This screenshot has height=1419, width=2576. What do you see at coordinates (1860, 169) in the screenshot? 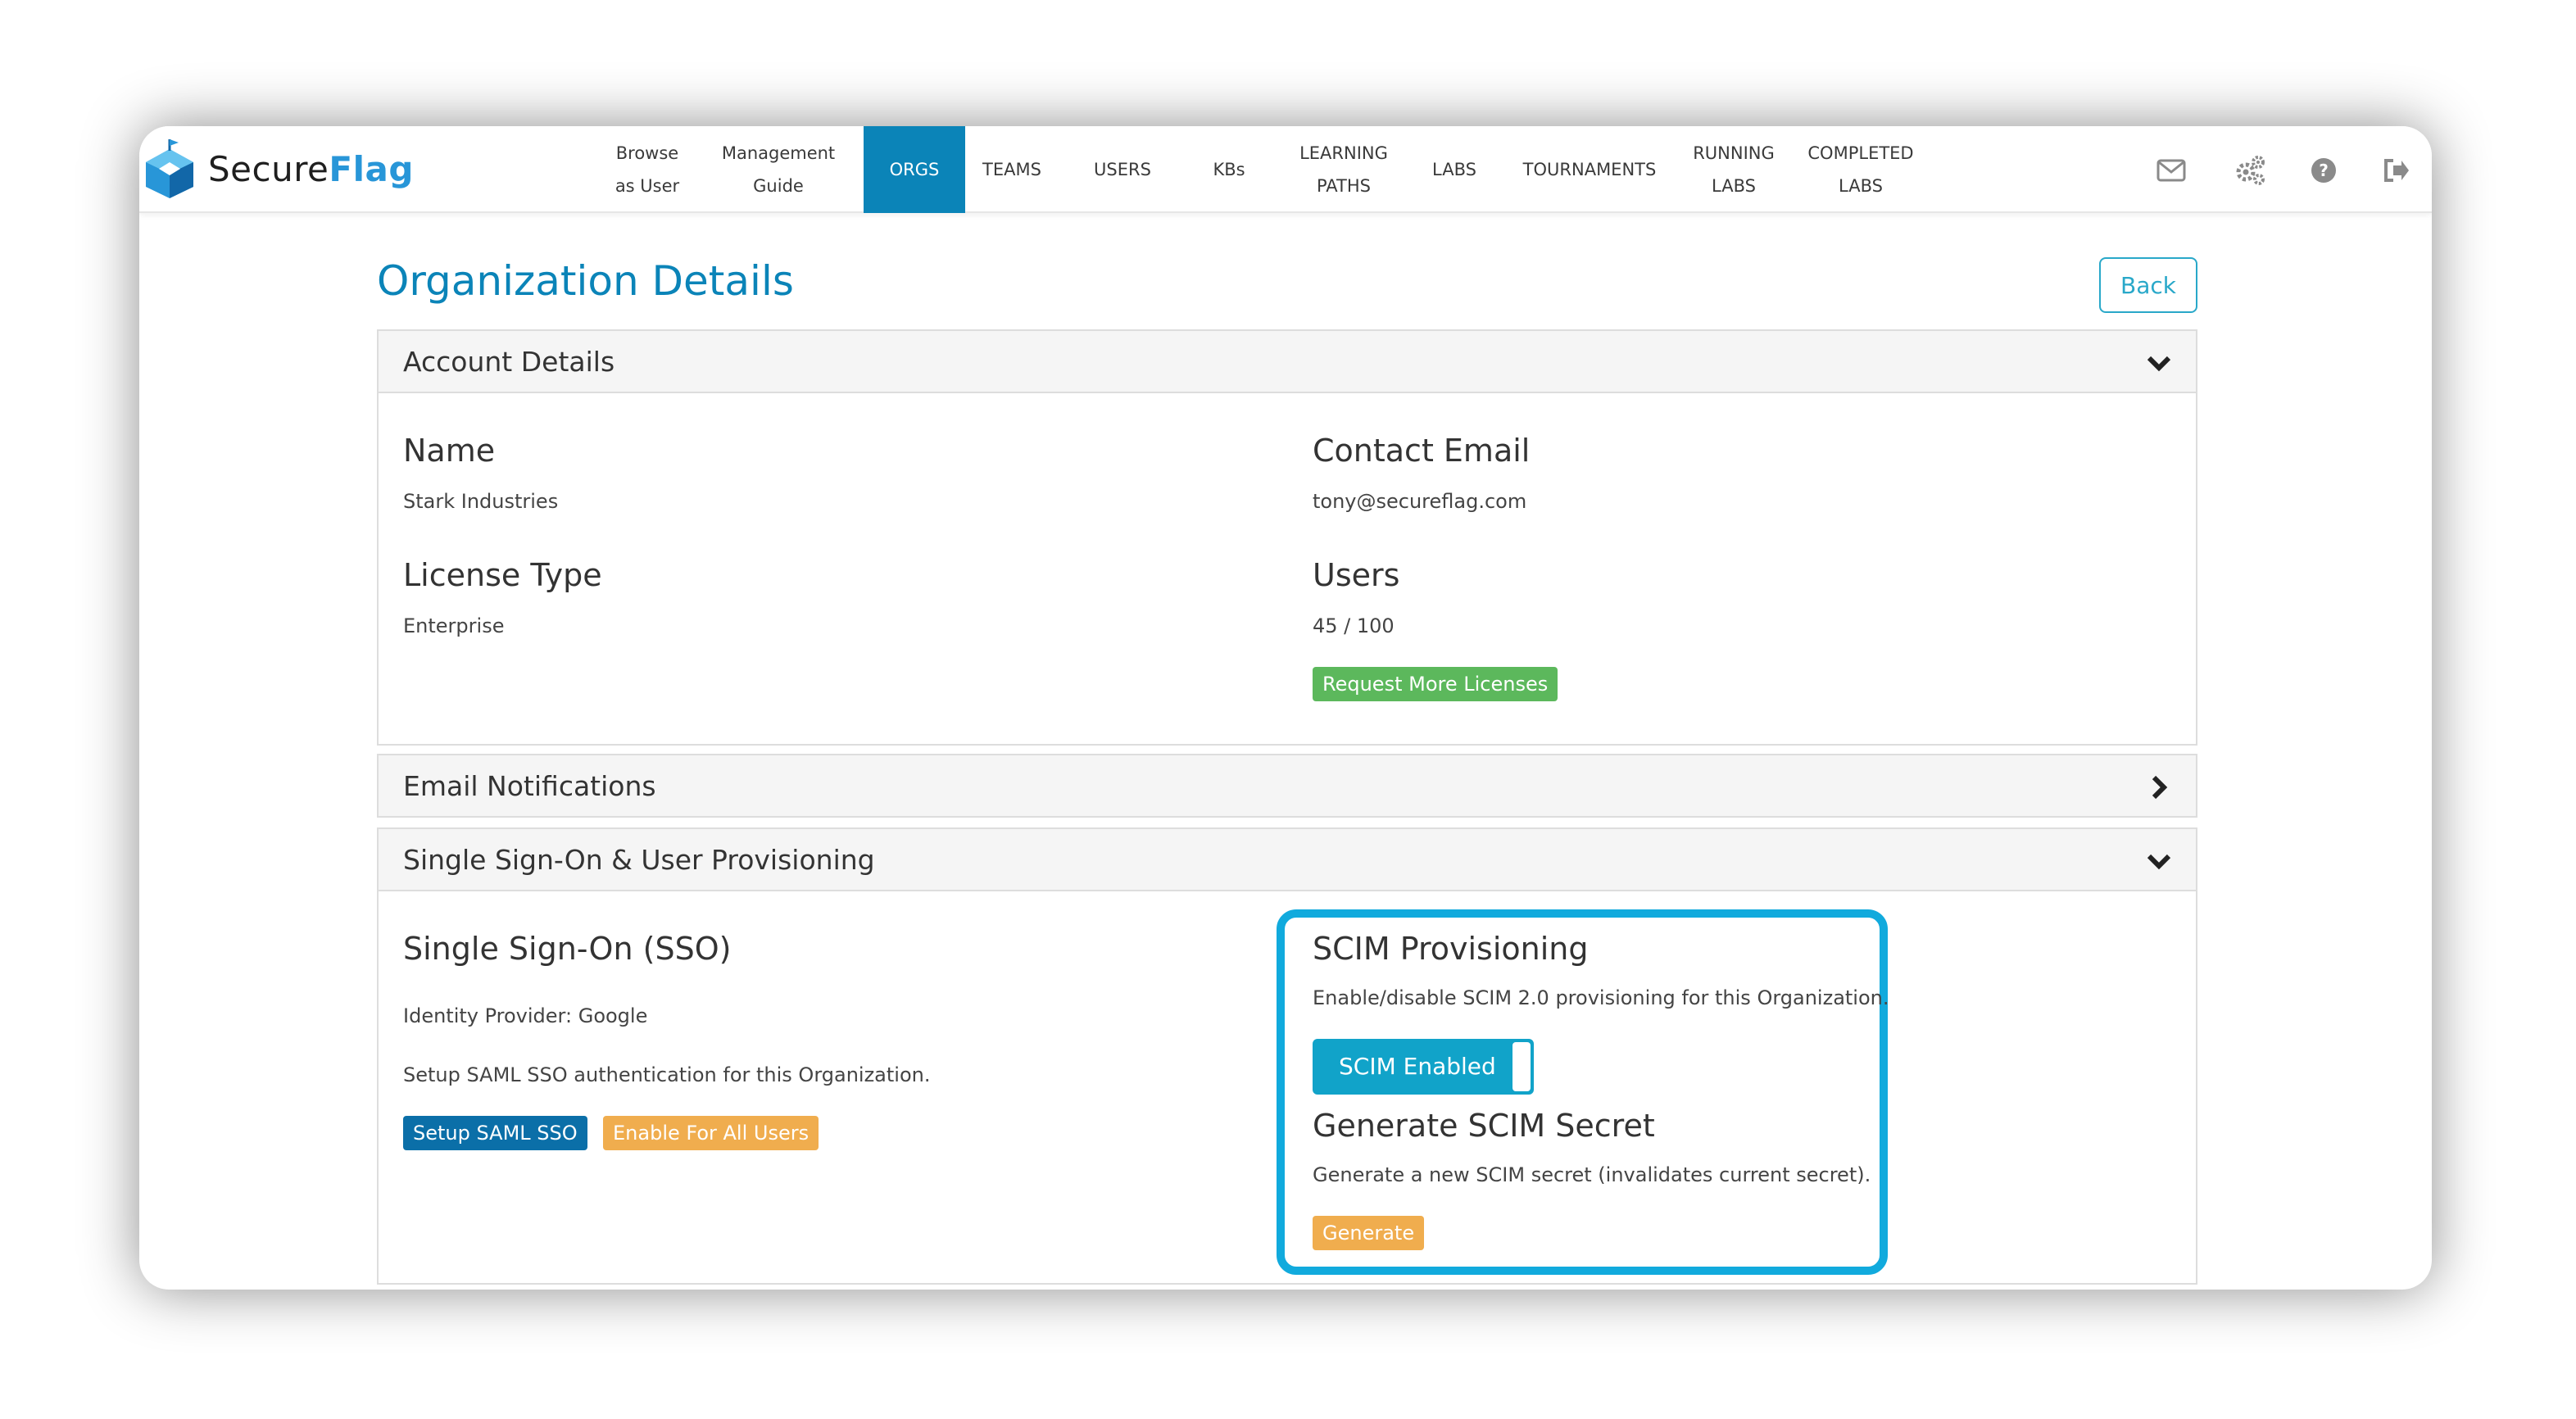
I see `nav-completed-labs: COMPLETED LABS` at bounding box center [1860, 169].